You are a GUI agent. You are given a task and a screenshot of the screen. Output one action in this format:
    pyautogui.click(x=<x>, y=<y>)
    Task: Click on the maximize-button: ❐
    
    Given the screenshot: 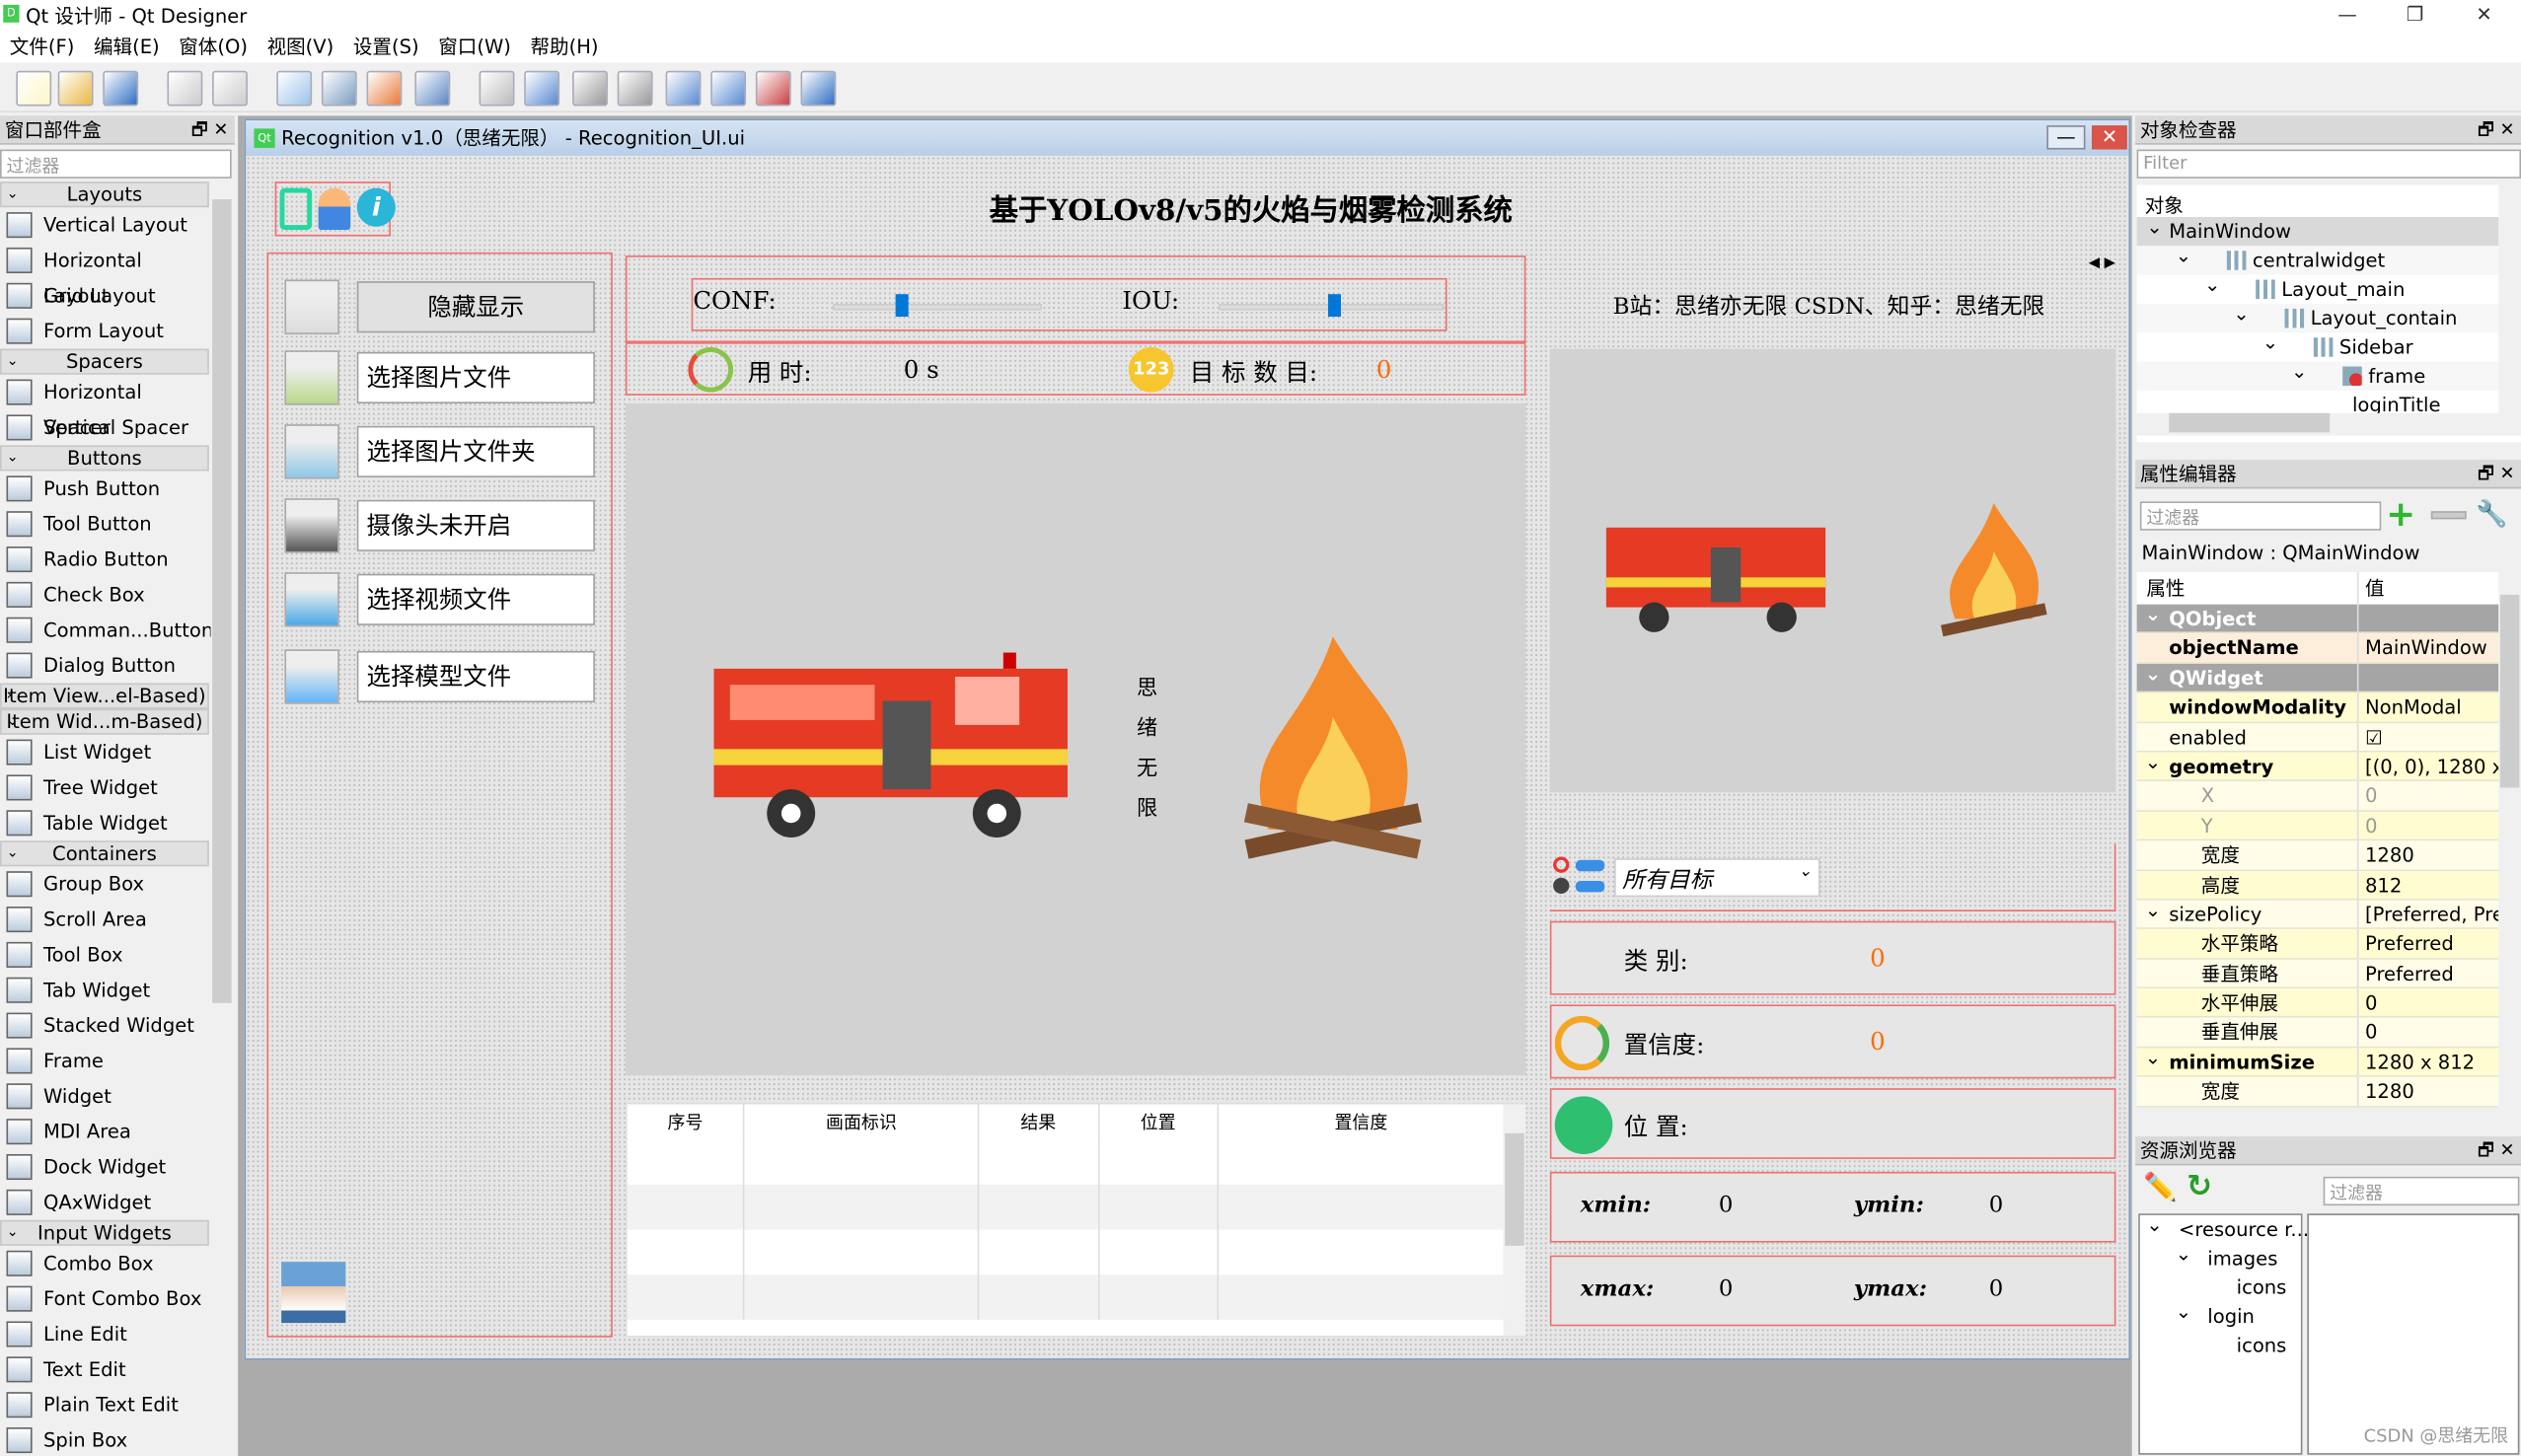 What is the action you would take?
    pyautogui.click(x=2415, y=14)
    